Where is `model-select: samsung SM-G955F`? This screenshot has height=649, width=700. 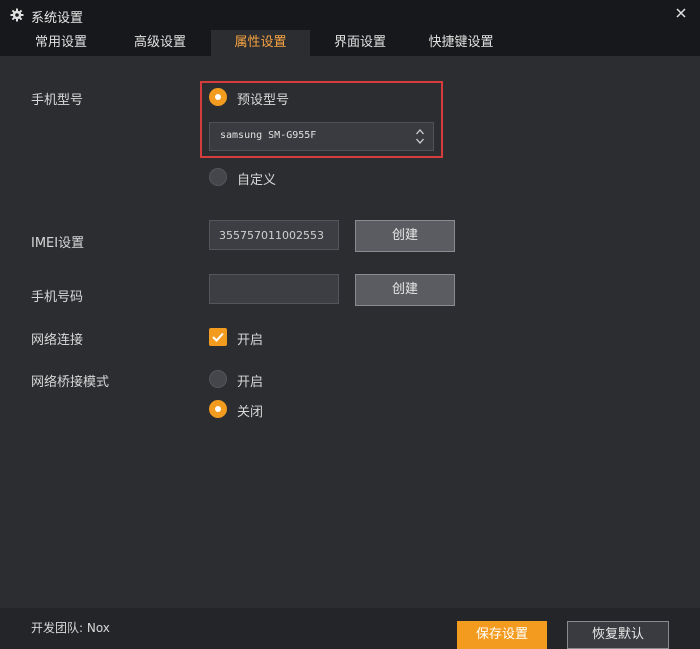
model-select: samsung SM-G955F is located at coordinates (321, 136).